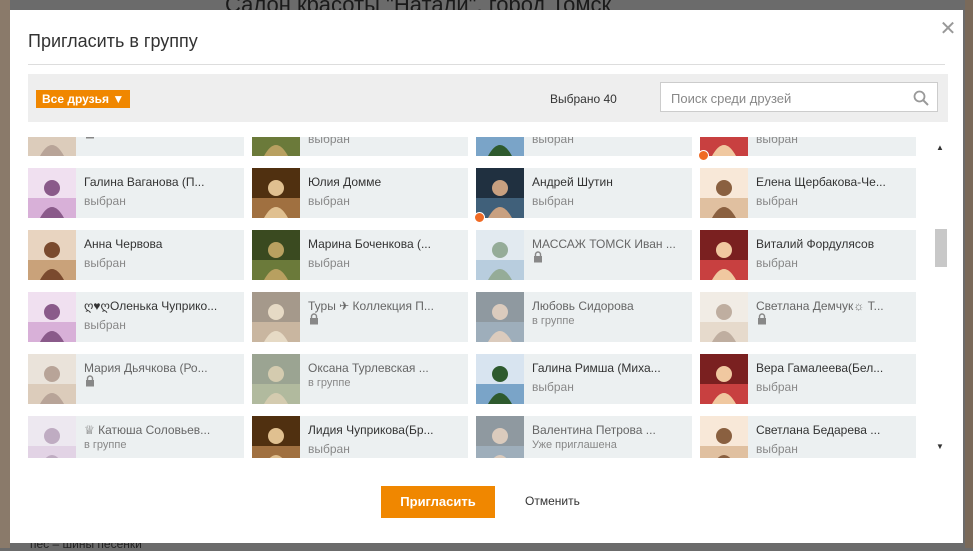  I want to click on friend-card: Виталий Фордулясов выбран, so click(808, 255).